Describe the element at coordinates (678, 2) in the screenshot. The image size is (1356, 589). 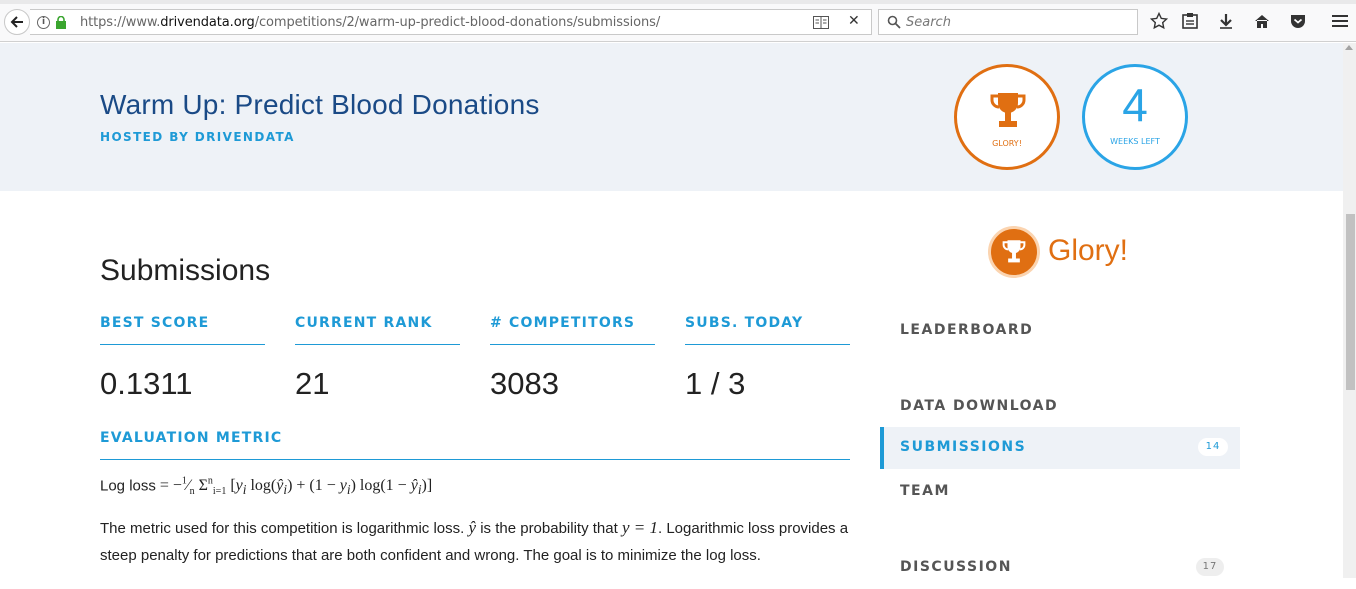
I see `tab-strip-edge` at that location.